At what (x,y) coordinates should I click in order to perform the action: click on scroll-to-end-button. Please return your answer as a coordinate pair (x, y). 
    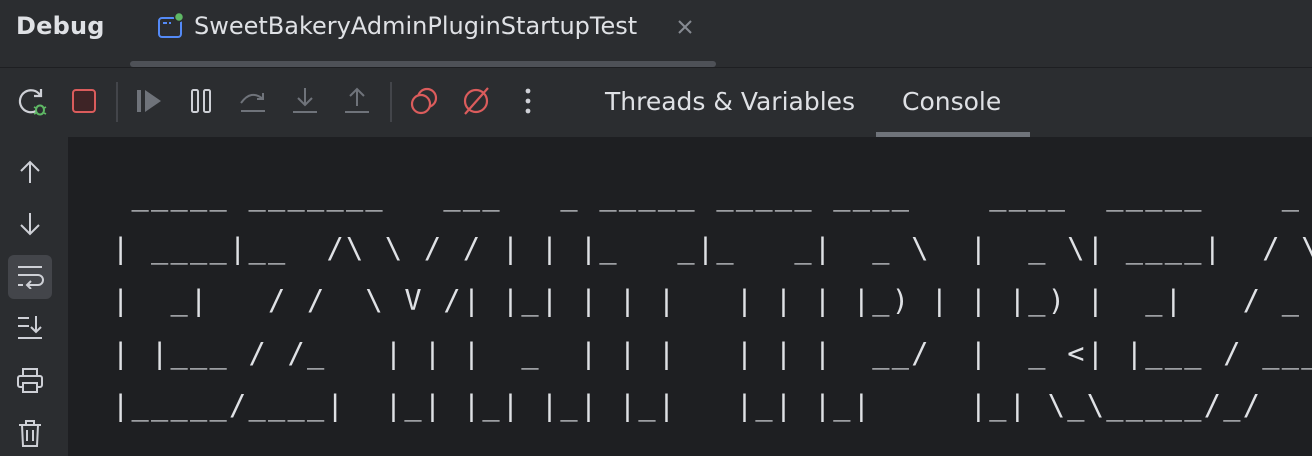
    Looking at the image, I should click on (30, 329).